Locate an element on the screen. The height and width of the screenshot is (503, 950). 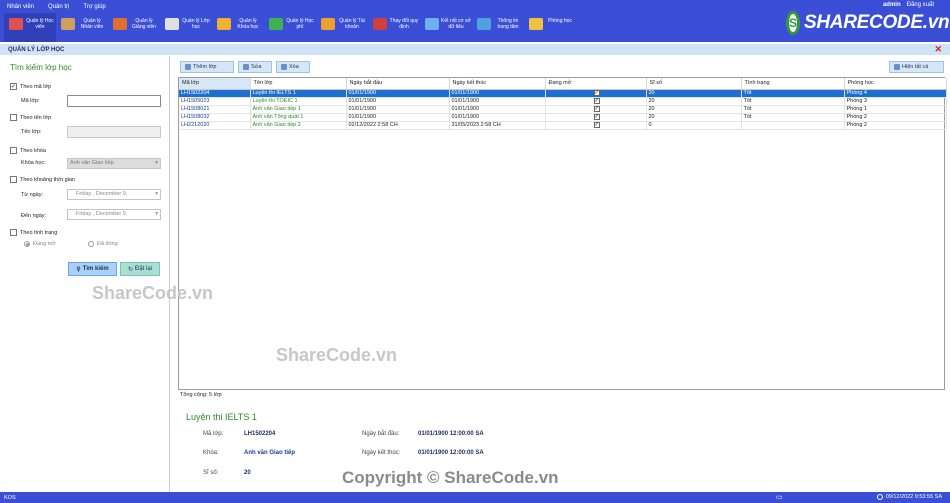
ribbon-button-8: Thay đổi quy định is located at coordinates (394, 27).